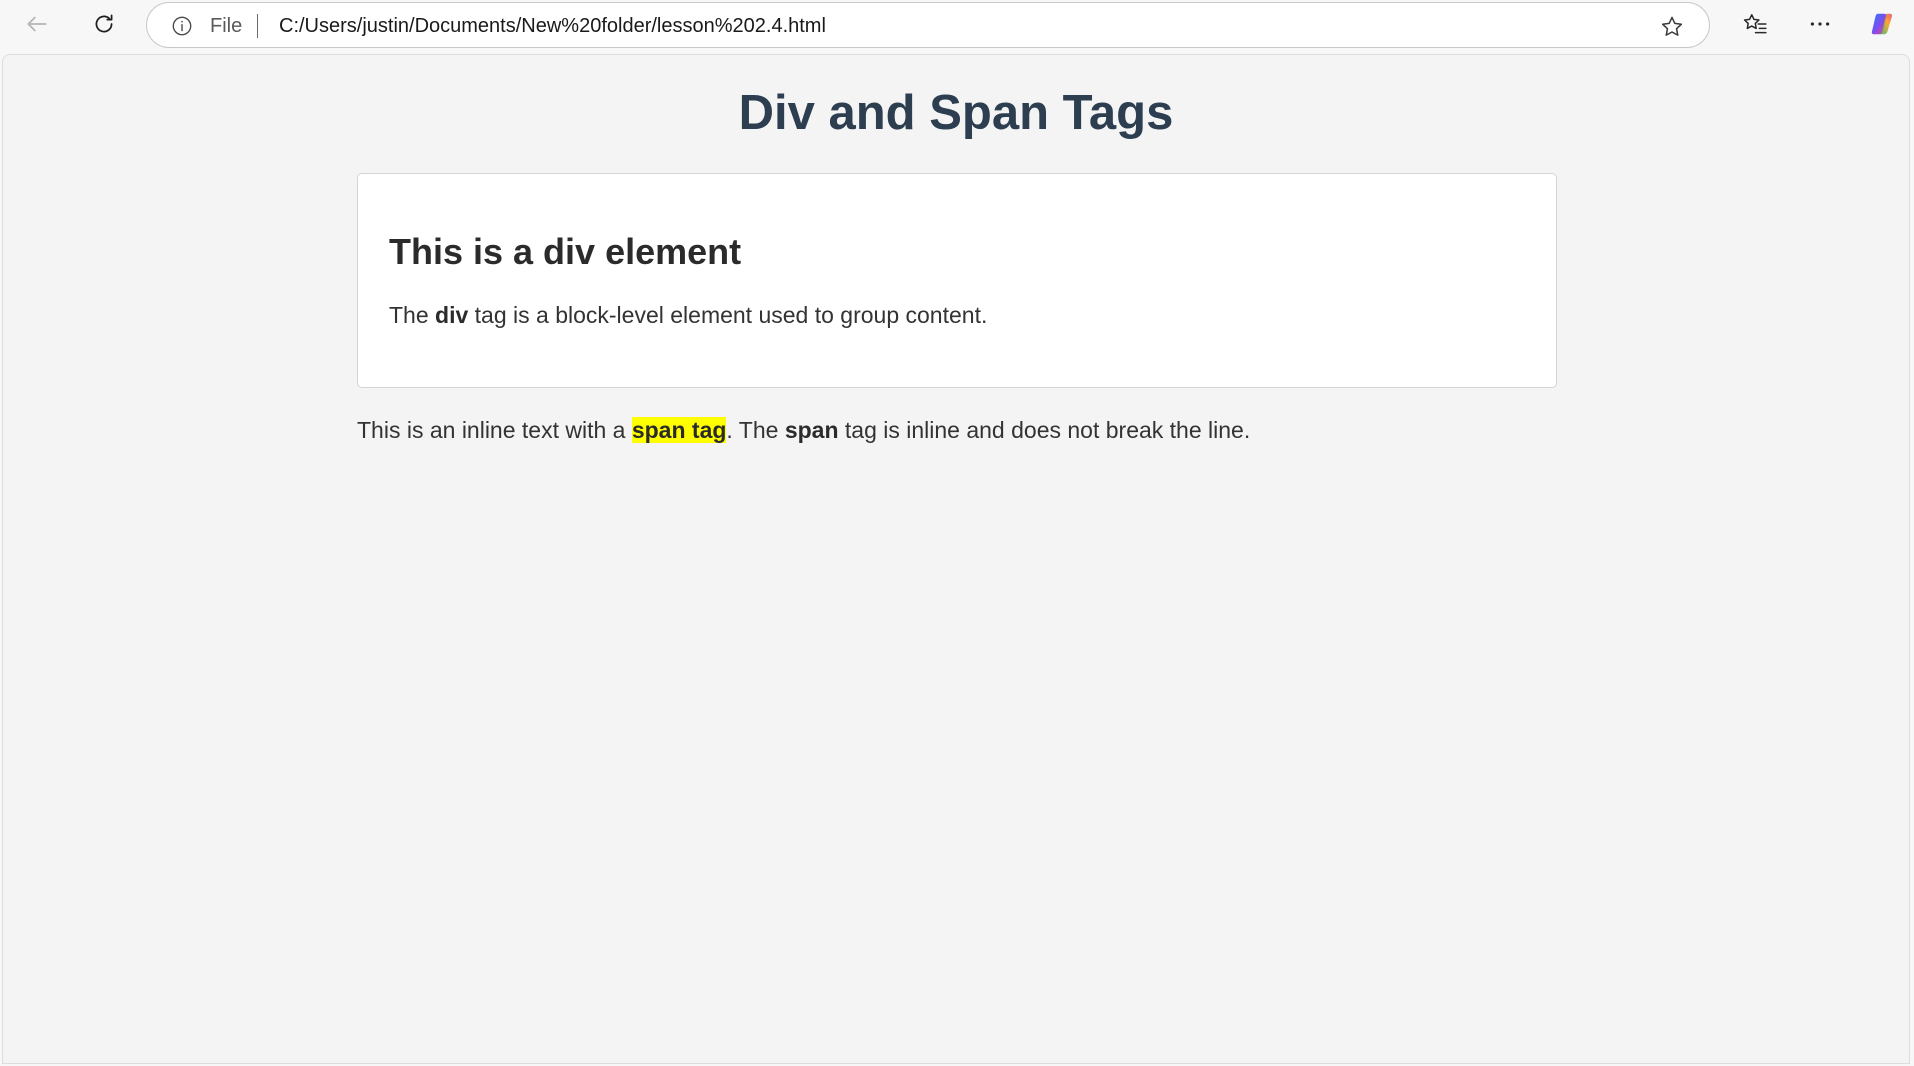 The image size is (1914, 1066). Describe the element at coordinates (679, 430) in the screenshot. I see `span-highlight: span tag` at that location.